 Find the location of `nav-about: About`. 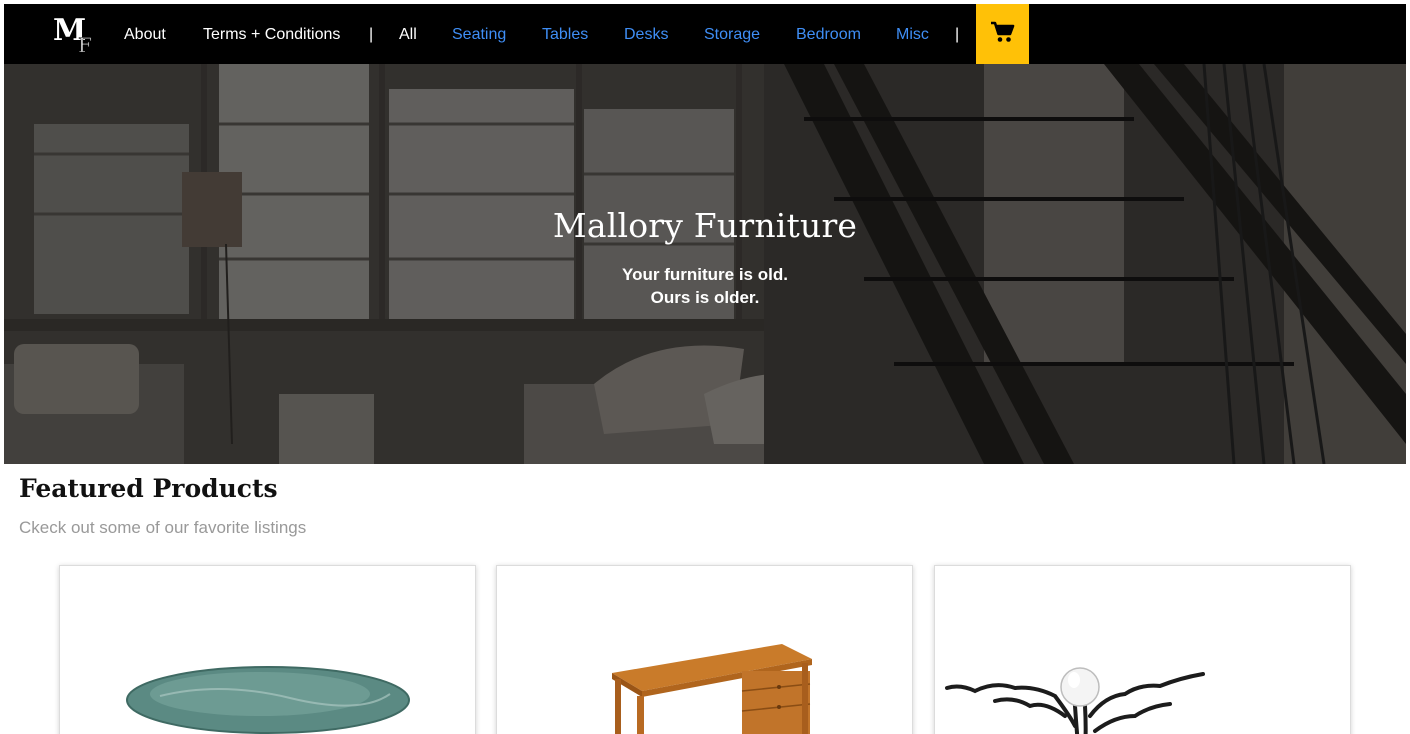

nav-about: About is located at coordinates (145, 34).